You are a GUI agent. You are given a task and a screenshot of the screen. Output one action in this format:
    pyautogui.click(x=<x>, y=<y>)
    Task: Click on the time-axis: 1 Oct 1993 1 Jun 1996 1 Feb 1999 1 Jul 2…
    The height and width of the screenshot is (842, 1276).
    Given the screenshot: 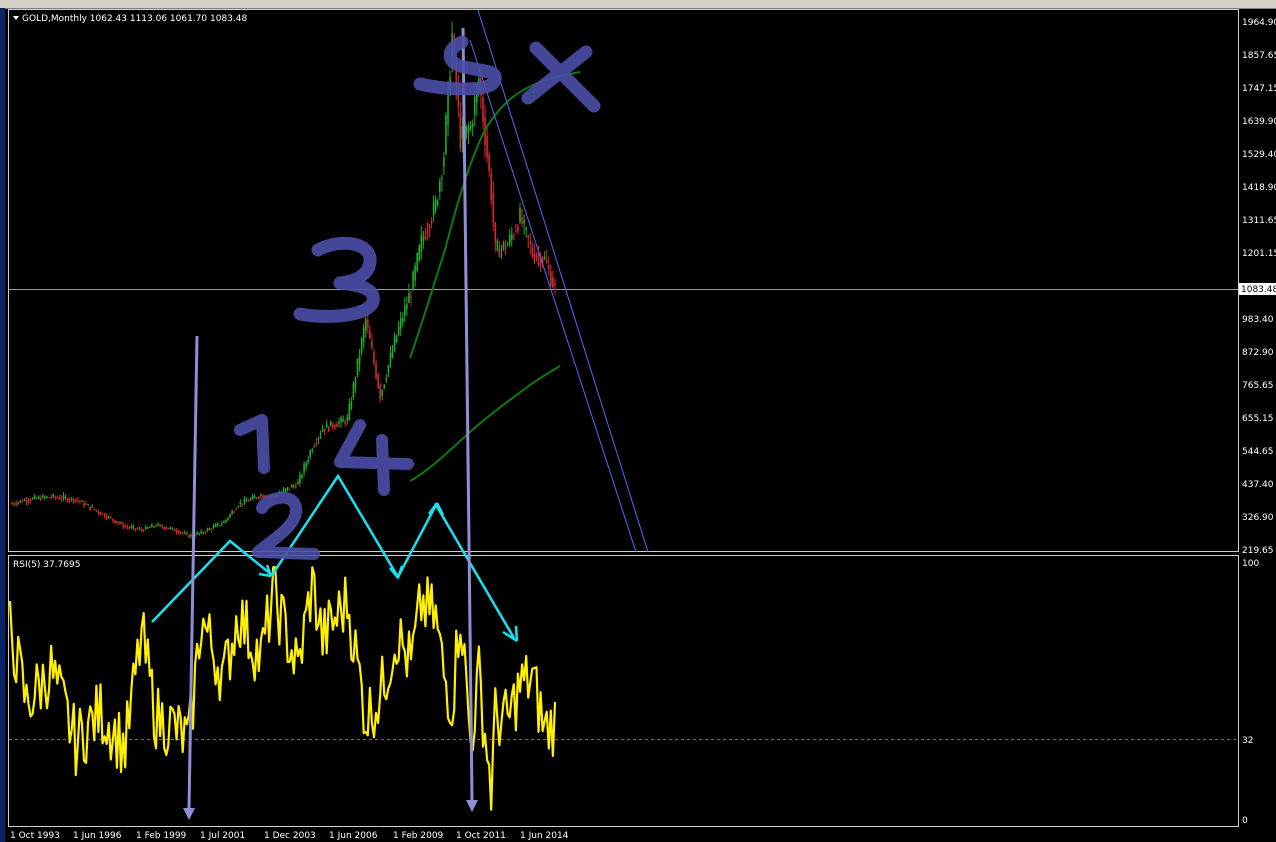 What is the action you would take?
    pyautogui.click(x=289, y=836)
    